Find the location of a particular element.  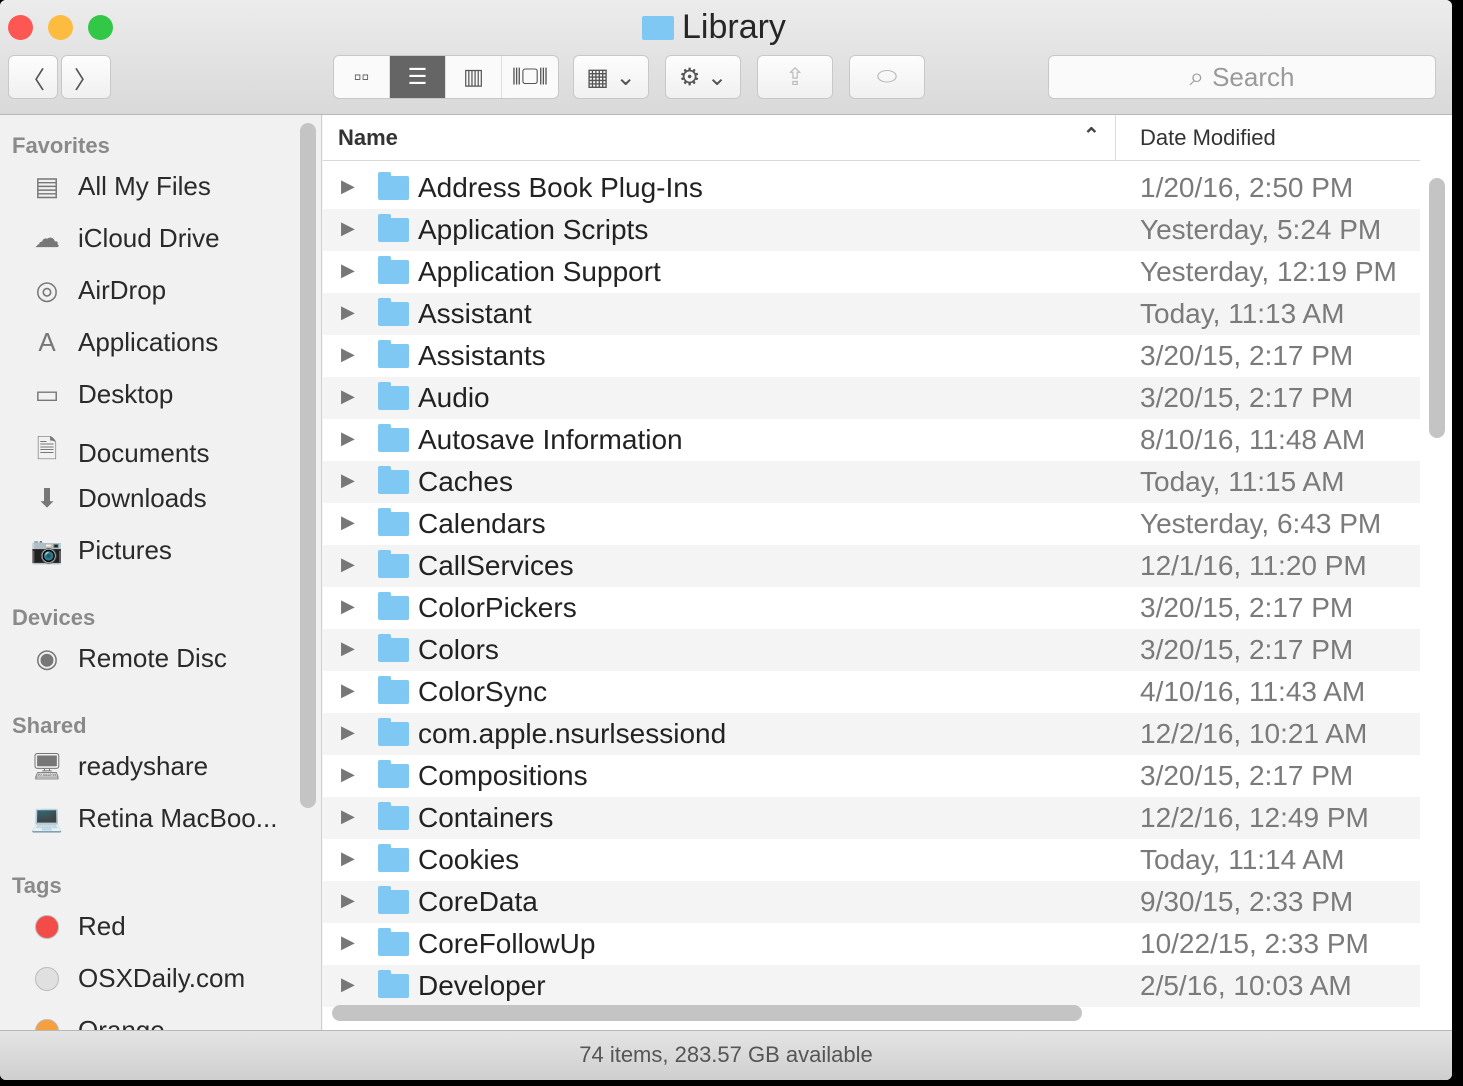

coverflow-view-button: ⫴▢⫴ is located at coordinates (530, 77).